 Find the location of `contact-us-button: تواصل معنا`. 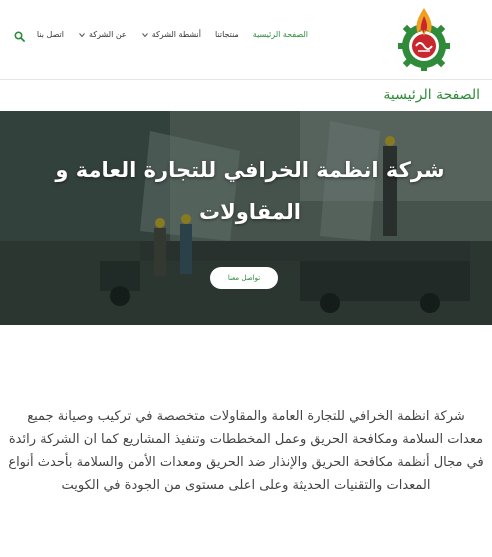

contact-us-button: تواصل معنا is located at coordinates (244, 278).